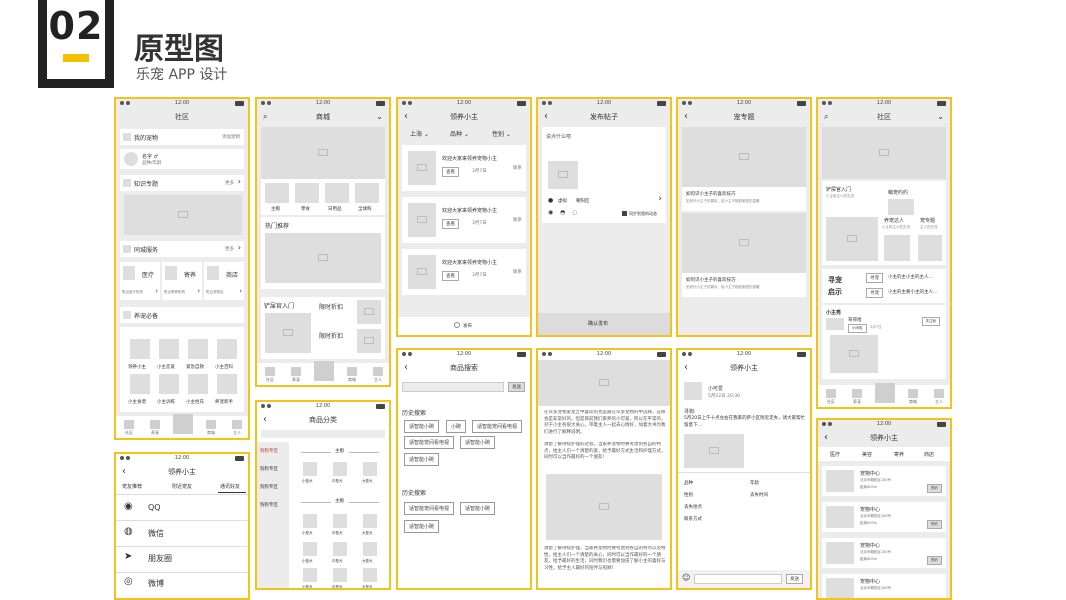  Describe the element at coordinates (894, 220) in the screenshot. I see `expert-entry: 养宠达人` at that location.